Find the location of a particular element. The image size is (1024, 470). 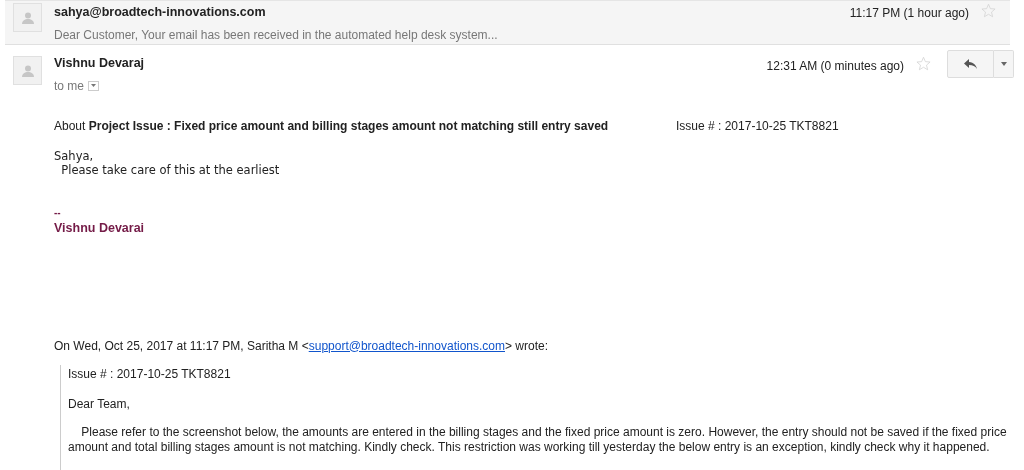

more-button is located at coordinates (1004, 64).